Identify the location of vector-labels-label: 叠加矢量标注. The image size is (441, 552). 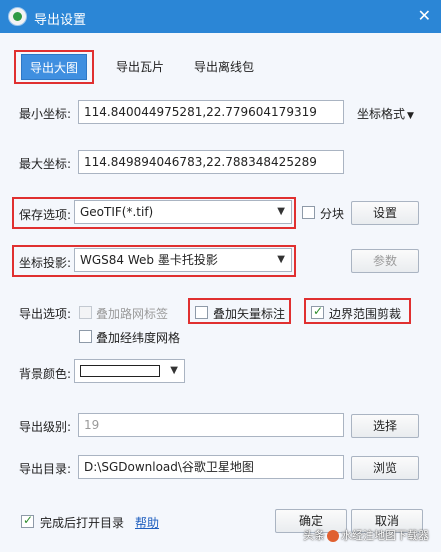
(249, 314).